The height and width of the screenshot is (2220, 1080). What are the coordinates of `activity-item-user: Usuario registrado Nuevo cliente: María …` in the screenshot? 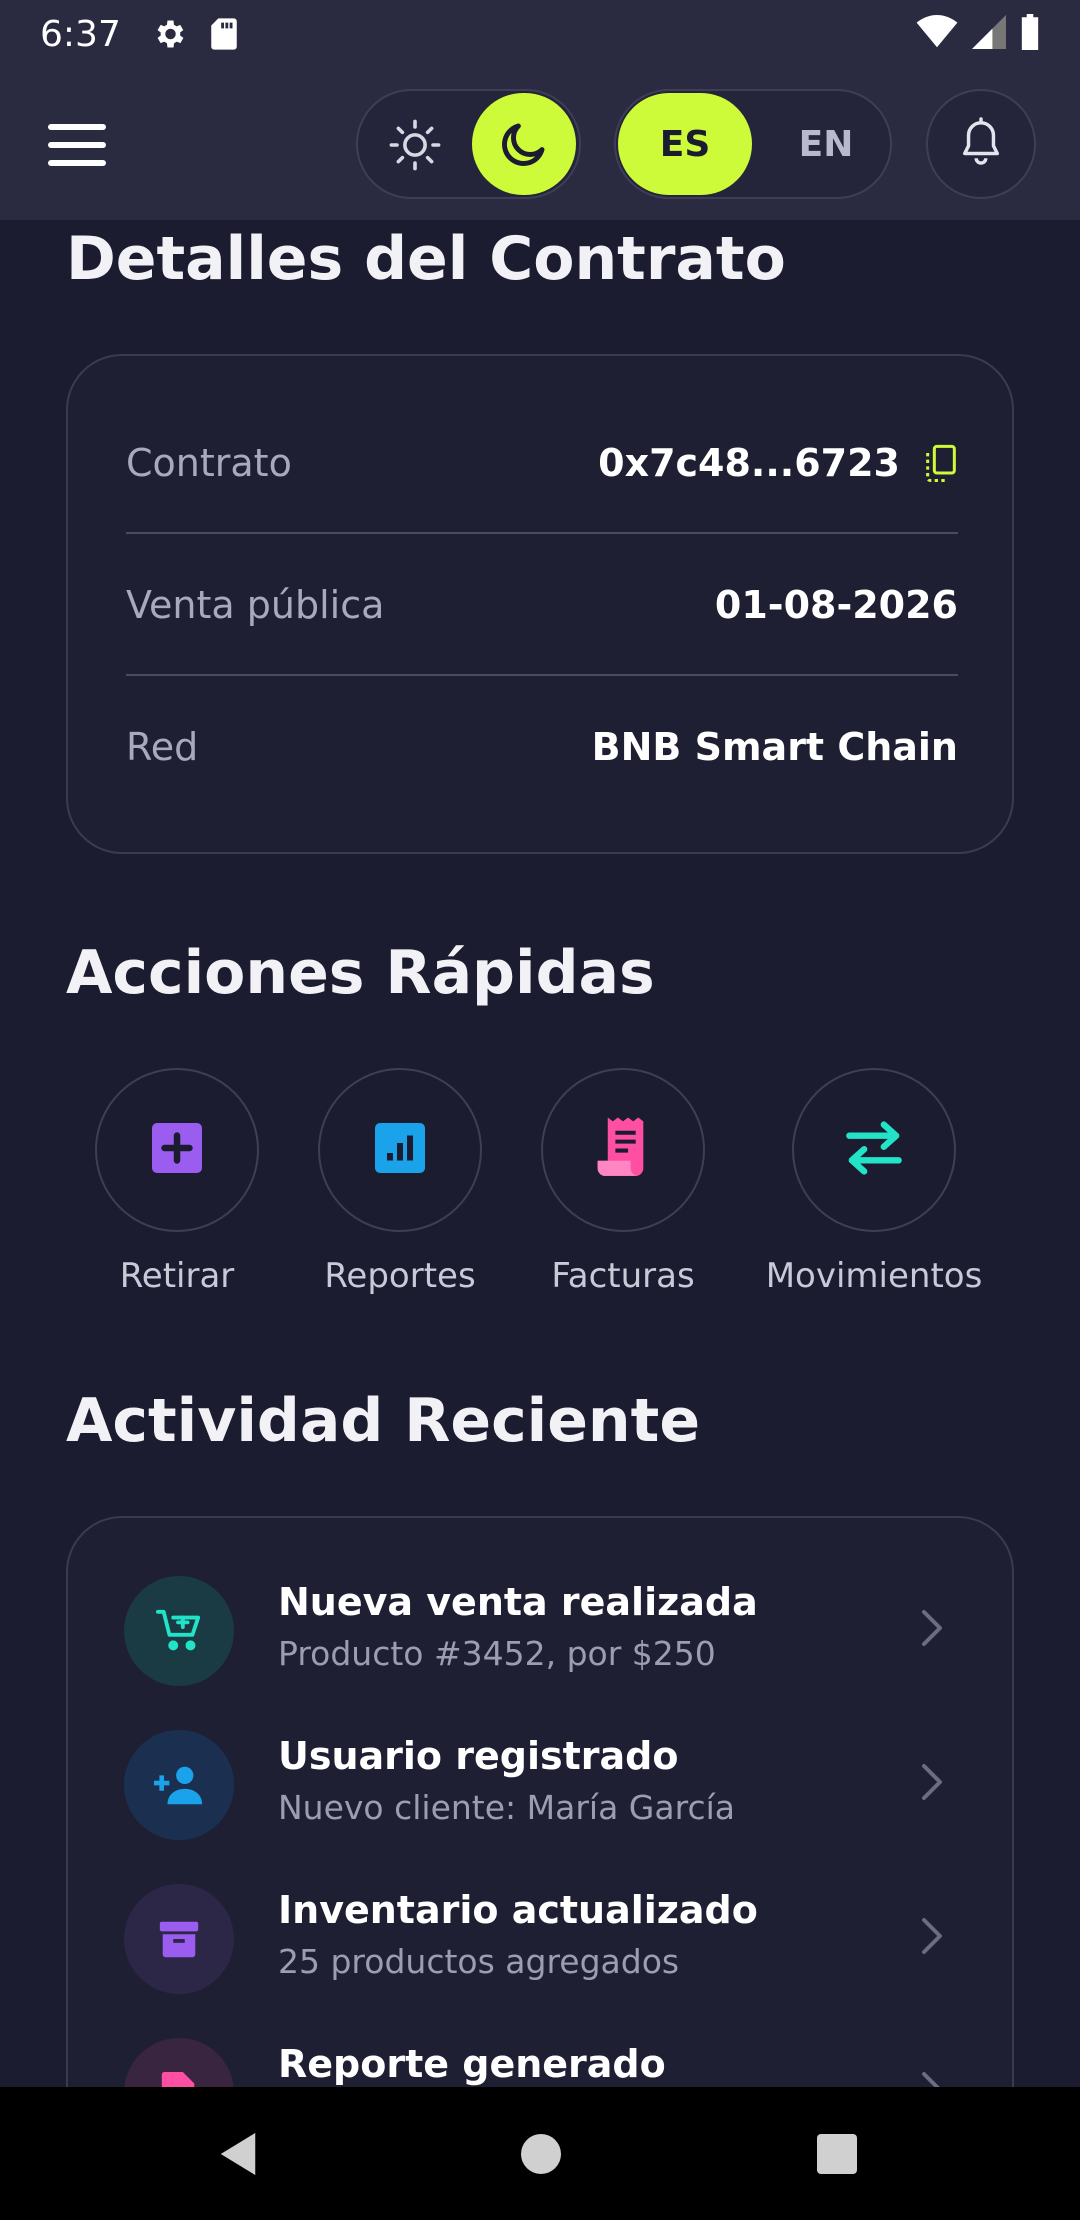 It's located at (542, 1785).